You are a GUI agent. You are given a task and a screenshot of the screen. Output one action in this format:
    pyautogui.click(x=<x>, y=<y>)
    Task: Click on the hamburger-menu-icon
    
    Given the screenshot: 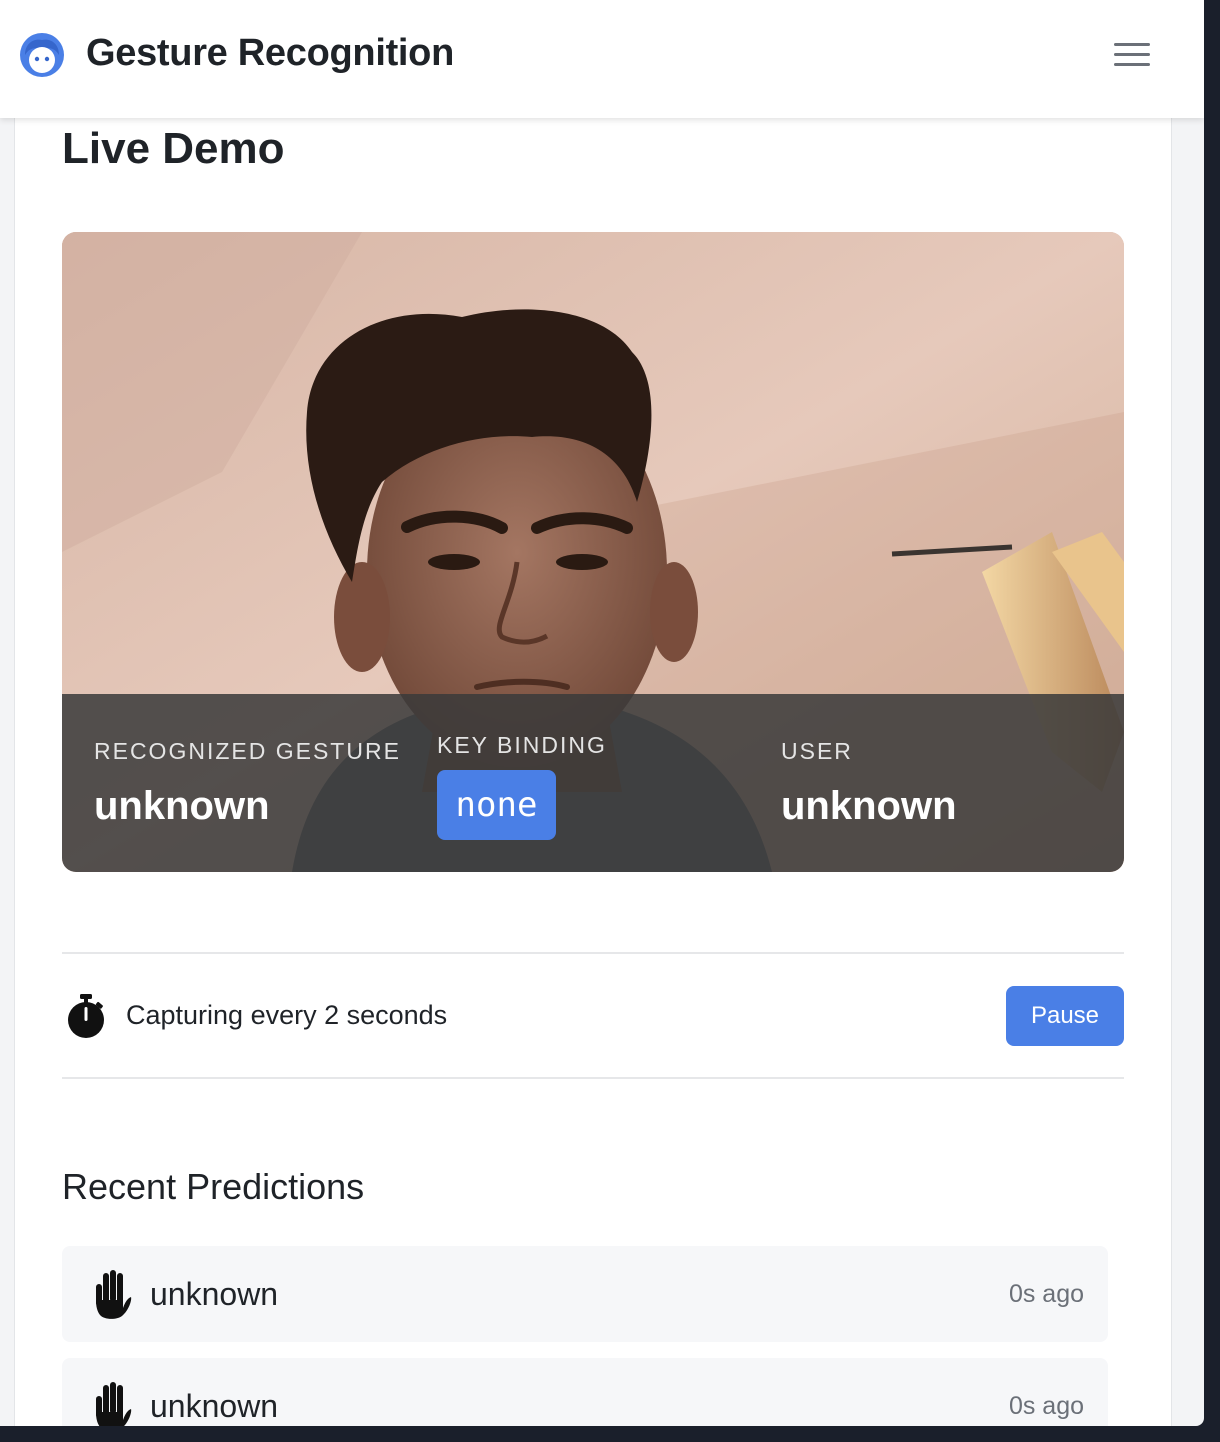 What is the action you would take?
    pyautogui.click(x=1132, y=44)
    